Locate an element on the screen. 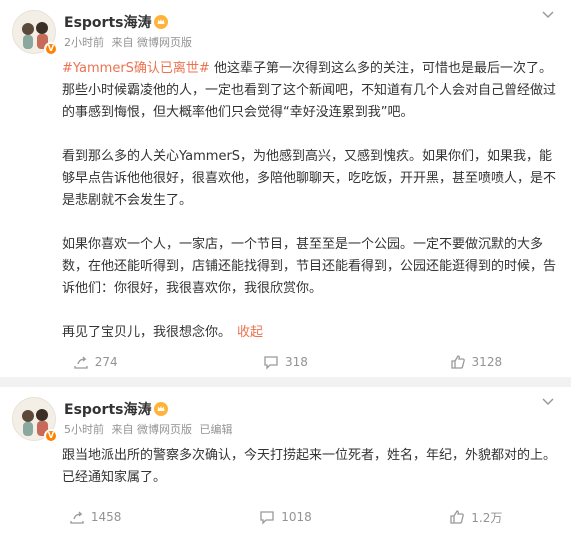 The height and width of the screenshot is (539, 571). post-meta: 5小时前 来自 微博网页版 已编辑 is located at coordinates (150, 429).